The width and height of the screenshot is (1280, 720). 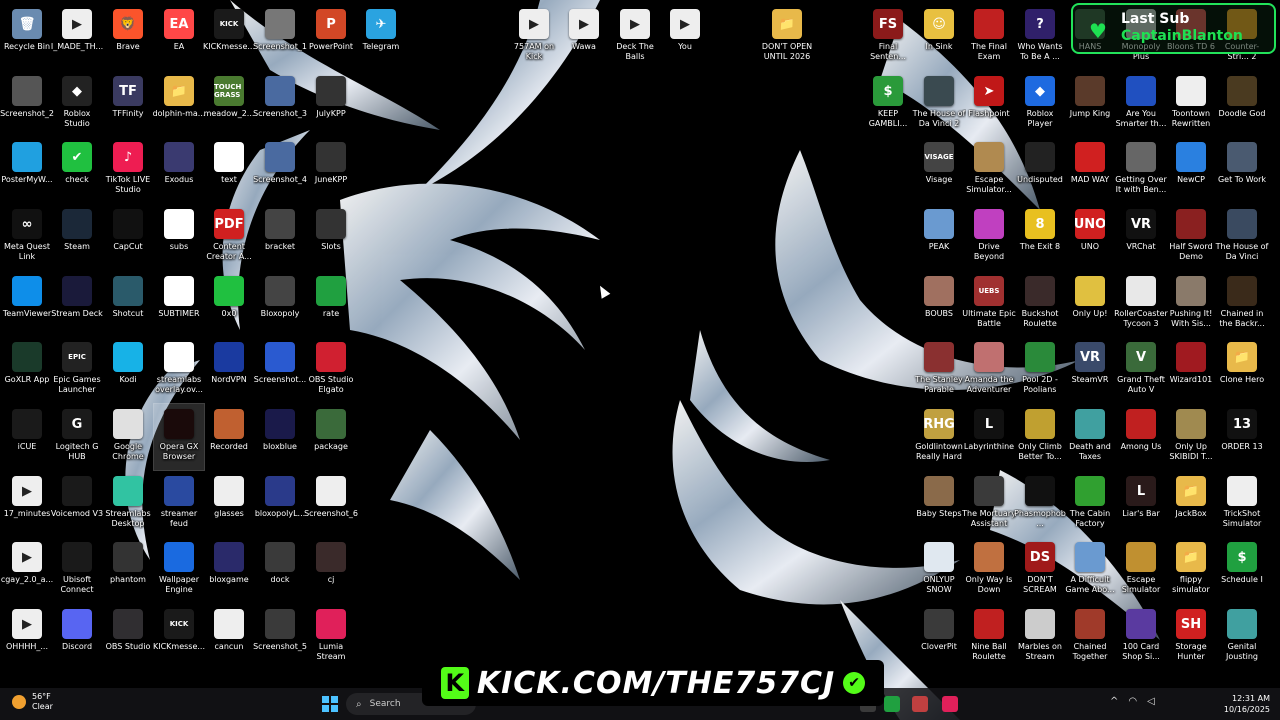 What do you see at coordinates (1090, 170) in the screenshot?
I see `desktop-icon: MAD WAY` at bounding box center [1090, 170].